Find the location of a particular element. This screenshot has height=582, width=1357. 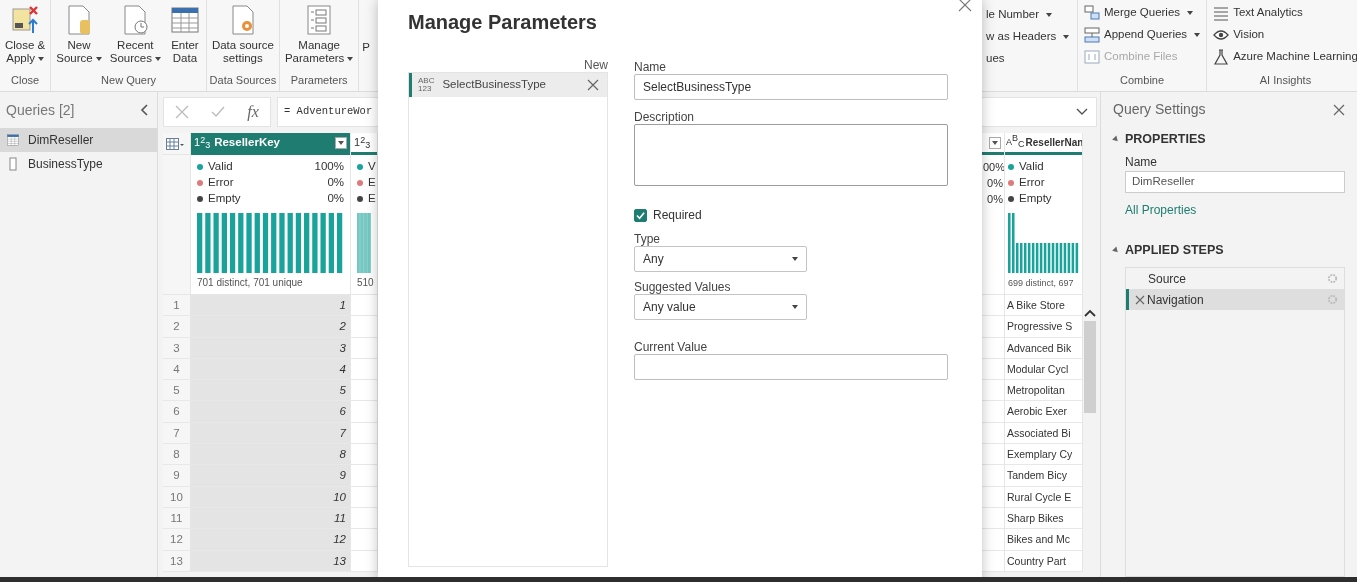

name-field: DimReseller is located at coordinates (1235, 181).